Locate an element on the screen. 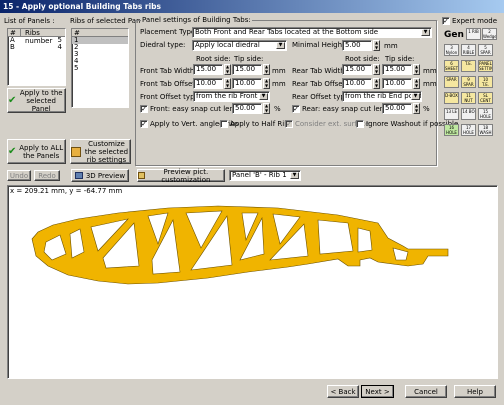  rear-snap-input: 50.00 is located at coordinates (397, 108).